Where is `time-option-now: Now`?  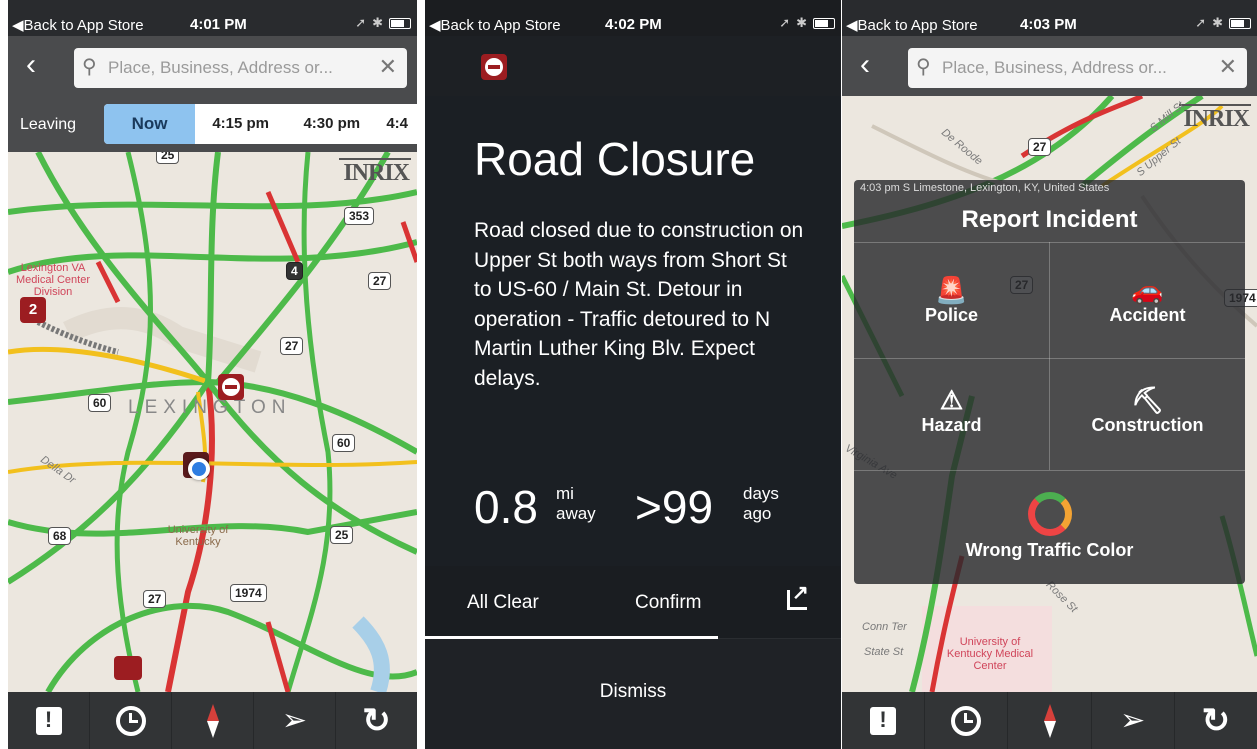
time-option-now: Now is located at coordinates (150, 124).